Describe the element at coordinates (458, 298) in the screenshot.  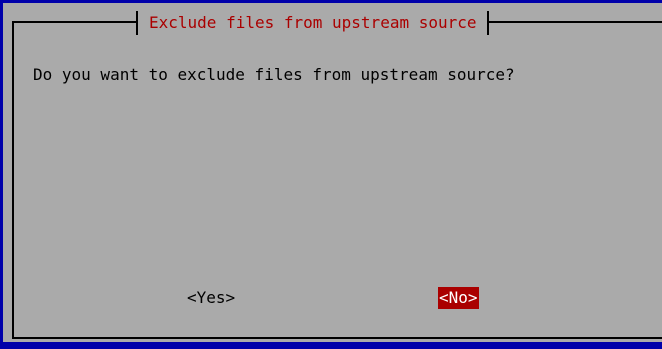
I see `no-button: <No>` at that location.